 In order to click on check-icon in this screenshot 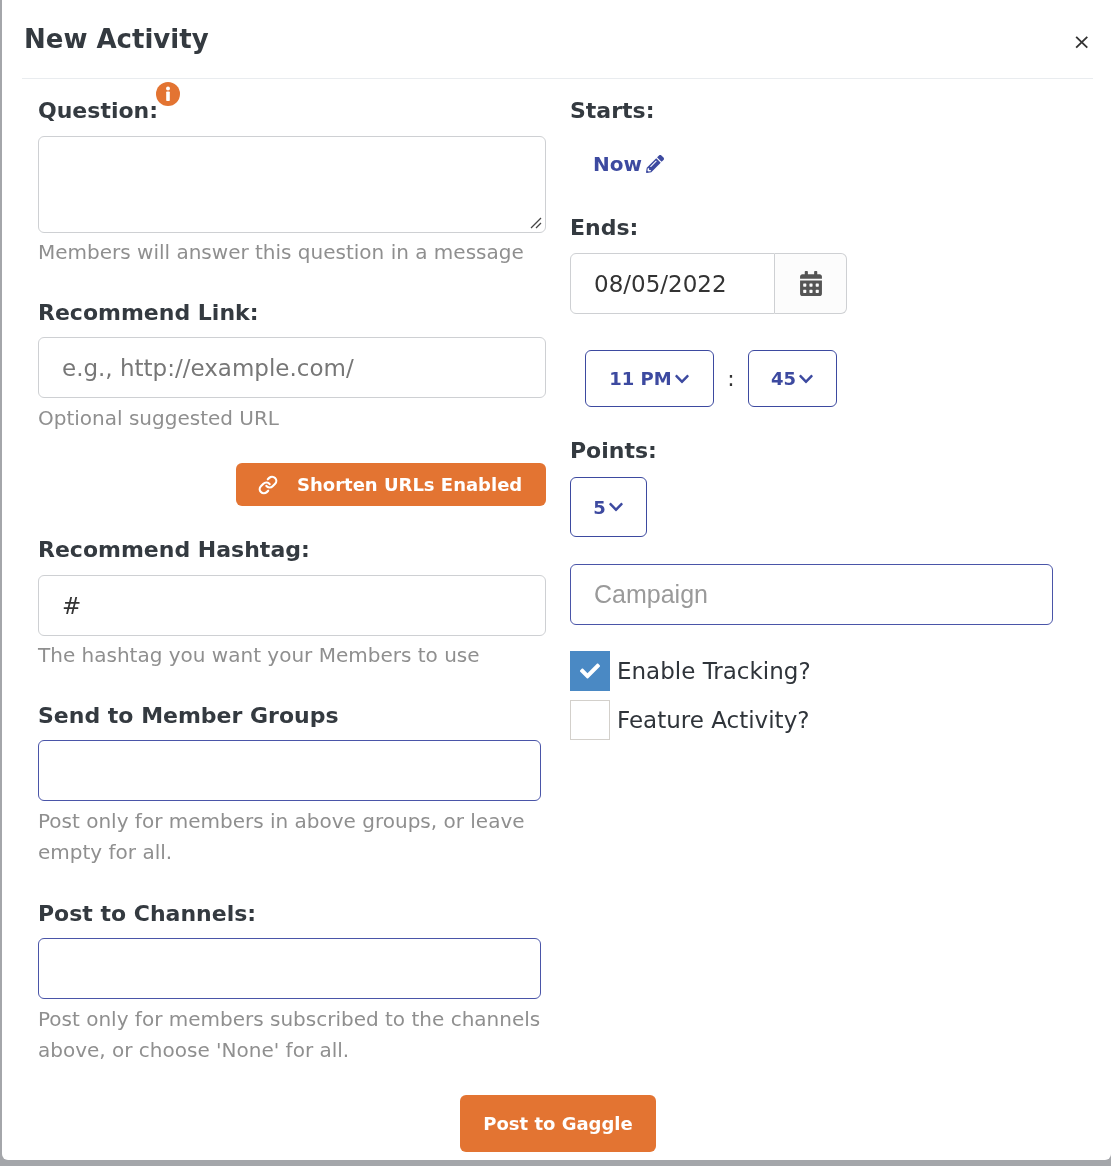, I will do `click(590, 671)`.